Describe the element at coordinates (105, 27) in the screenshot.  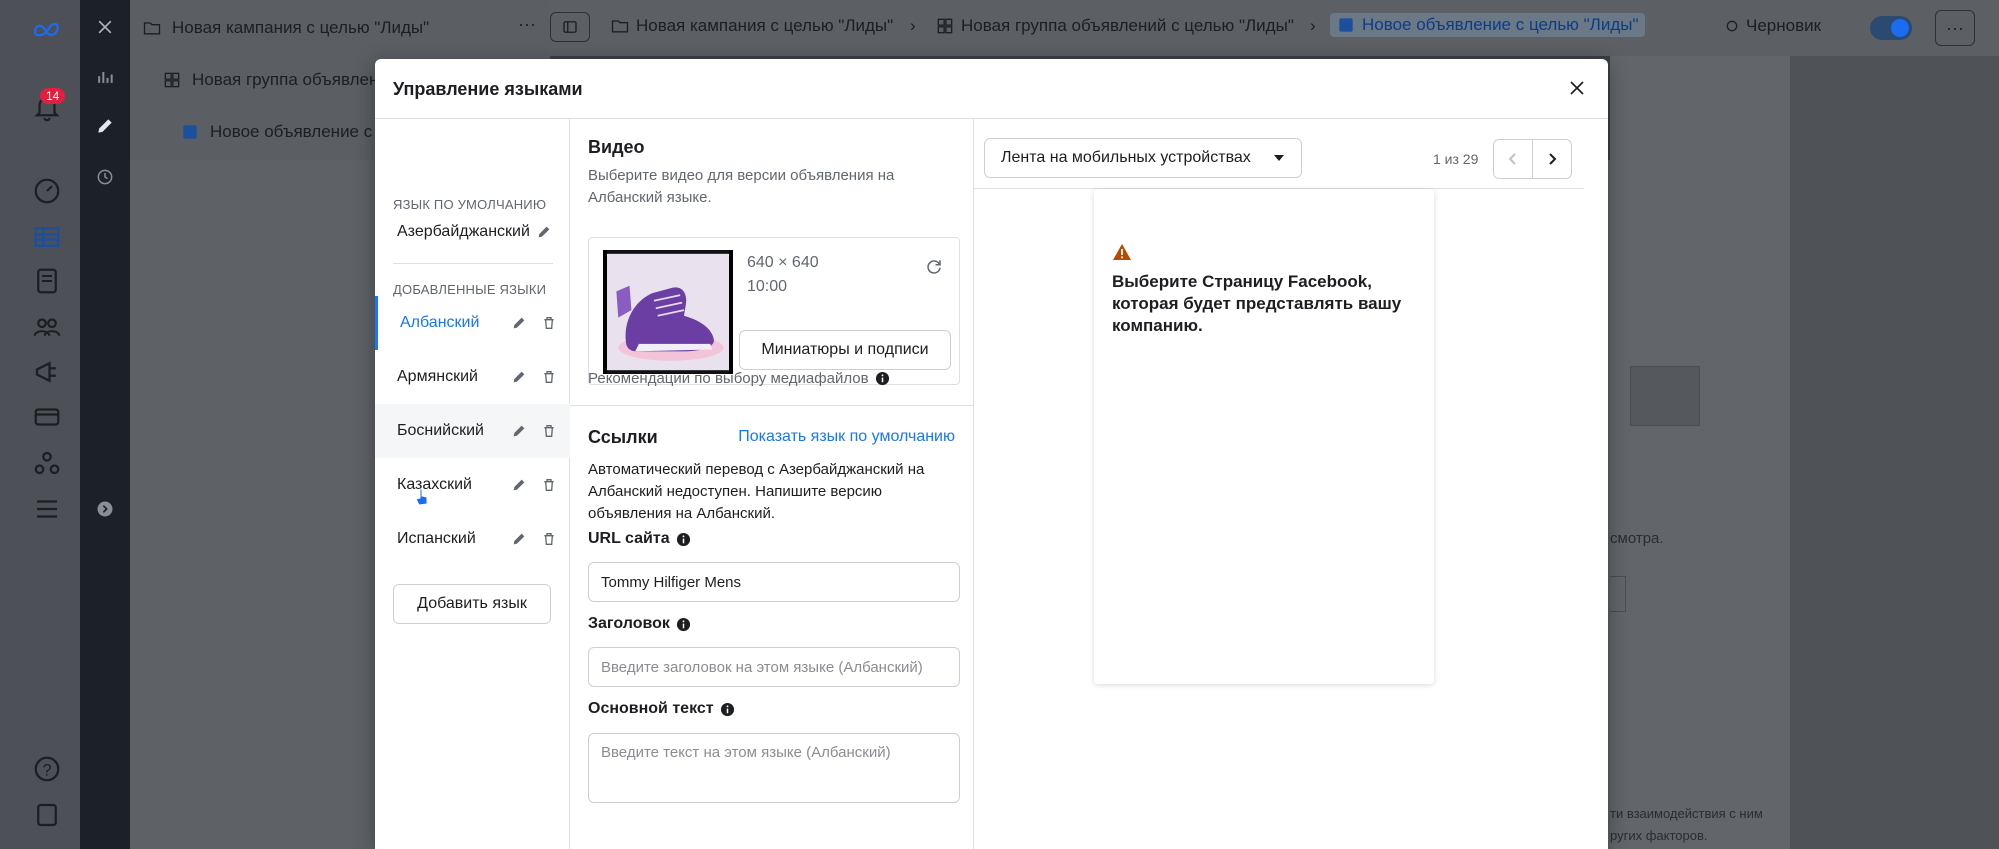
I see `close-editor-icon` at that location.